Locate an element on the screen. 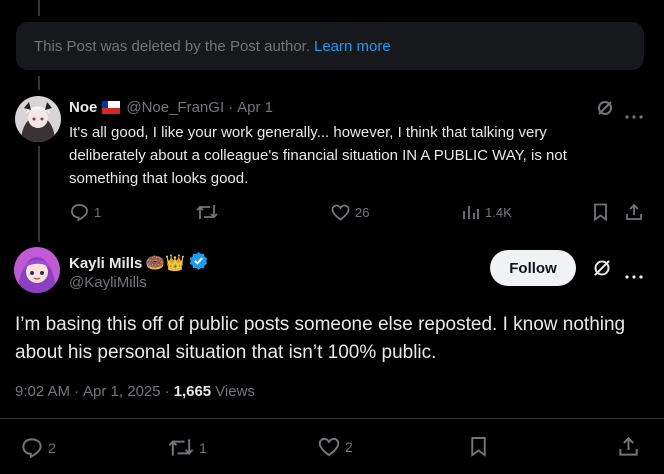 This screenshot has height=474, width=664. post-meta-row: 9:02 AM · Apr 1, 2025 · 1,665 Views is located at coordinates (135, 391).